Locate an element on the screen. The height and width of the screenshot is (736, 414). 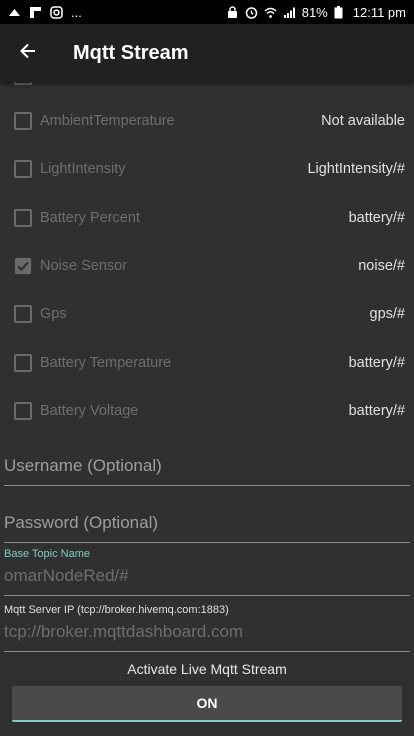
sensor-topic: noise/# is located at coordinates (381, 266).